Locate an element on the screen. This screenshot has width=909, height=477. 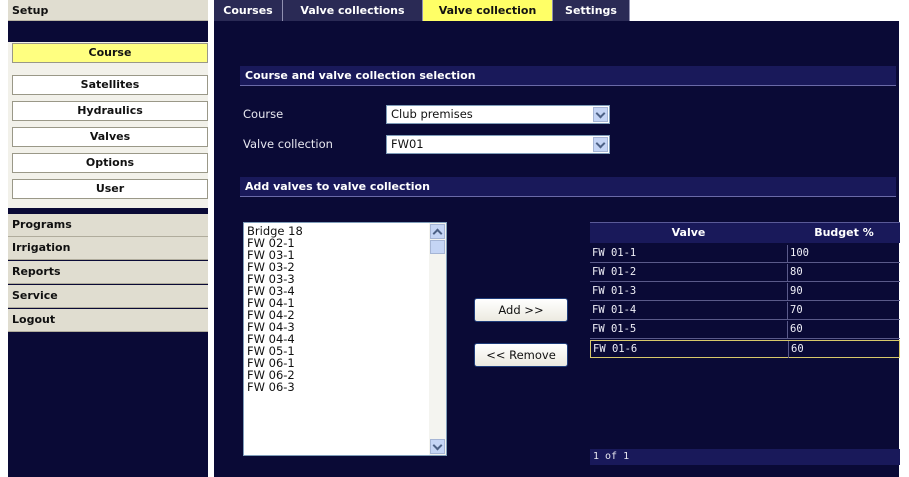
valve-cell: FW 01-5 is located at coordinates (614, 329).